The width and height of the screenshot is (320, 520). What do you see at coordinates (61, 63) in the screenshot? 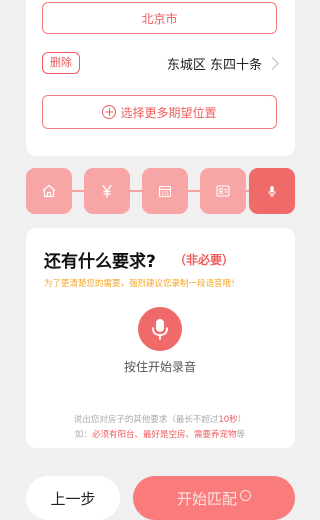
I see `delete-button: 删除` at bounding box center [61, 63].